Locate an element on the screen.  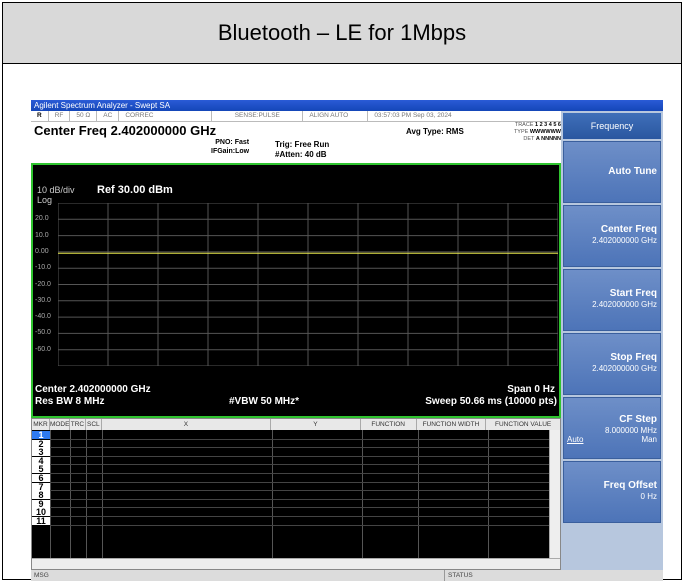
sweep-footer: Sweep 50.66 ms (10000 pts) is located at coordinates (491, 401).